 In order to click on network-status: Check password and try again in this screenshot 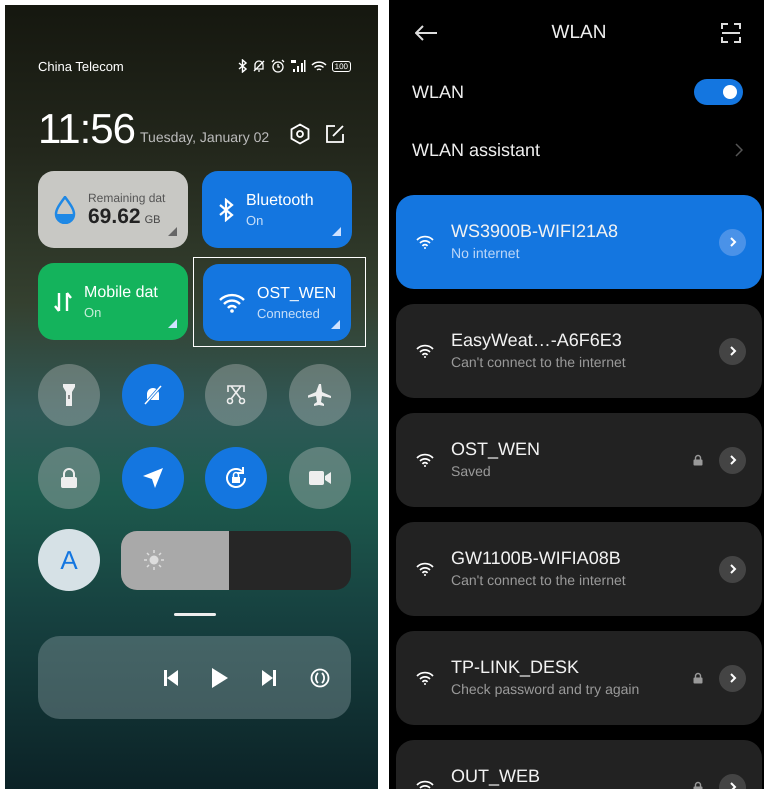, I will do `click(545, 689)`.